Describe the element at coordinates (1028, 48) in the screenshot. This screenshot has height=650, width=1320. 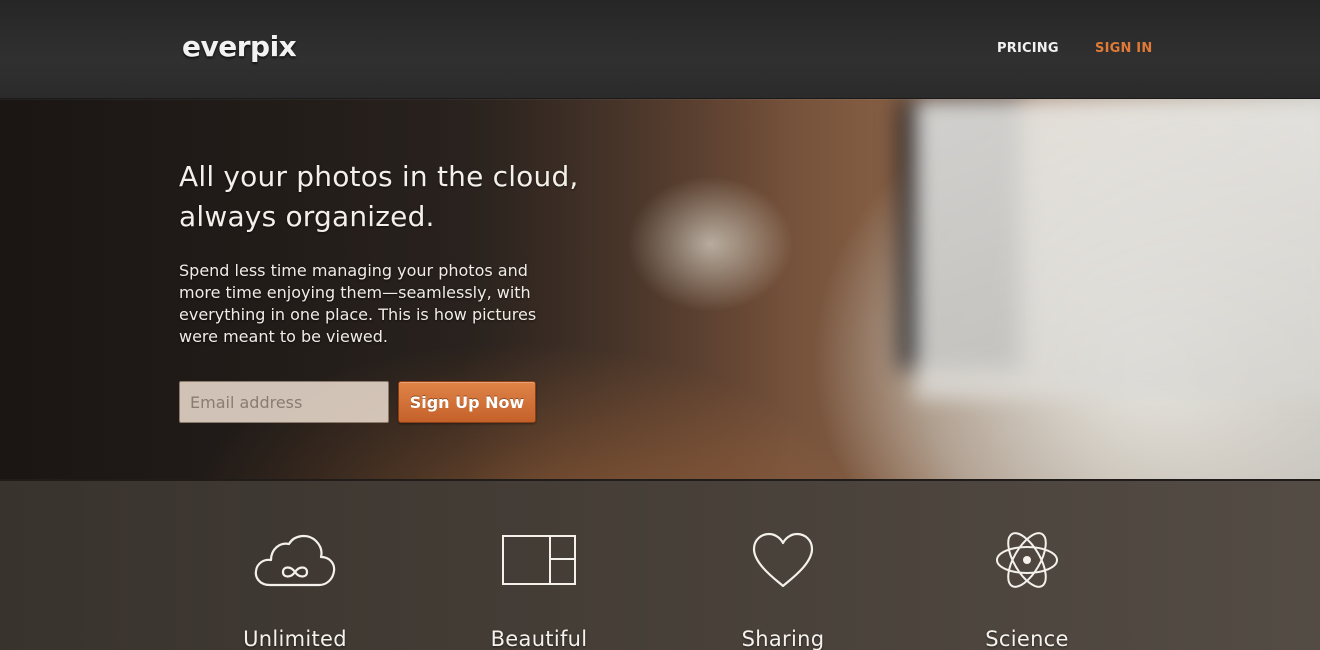
I see `nav-pricing-link: PRICING` at that location.